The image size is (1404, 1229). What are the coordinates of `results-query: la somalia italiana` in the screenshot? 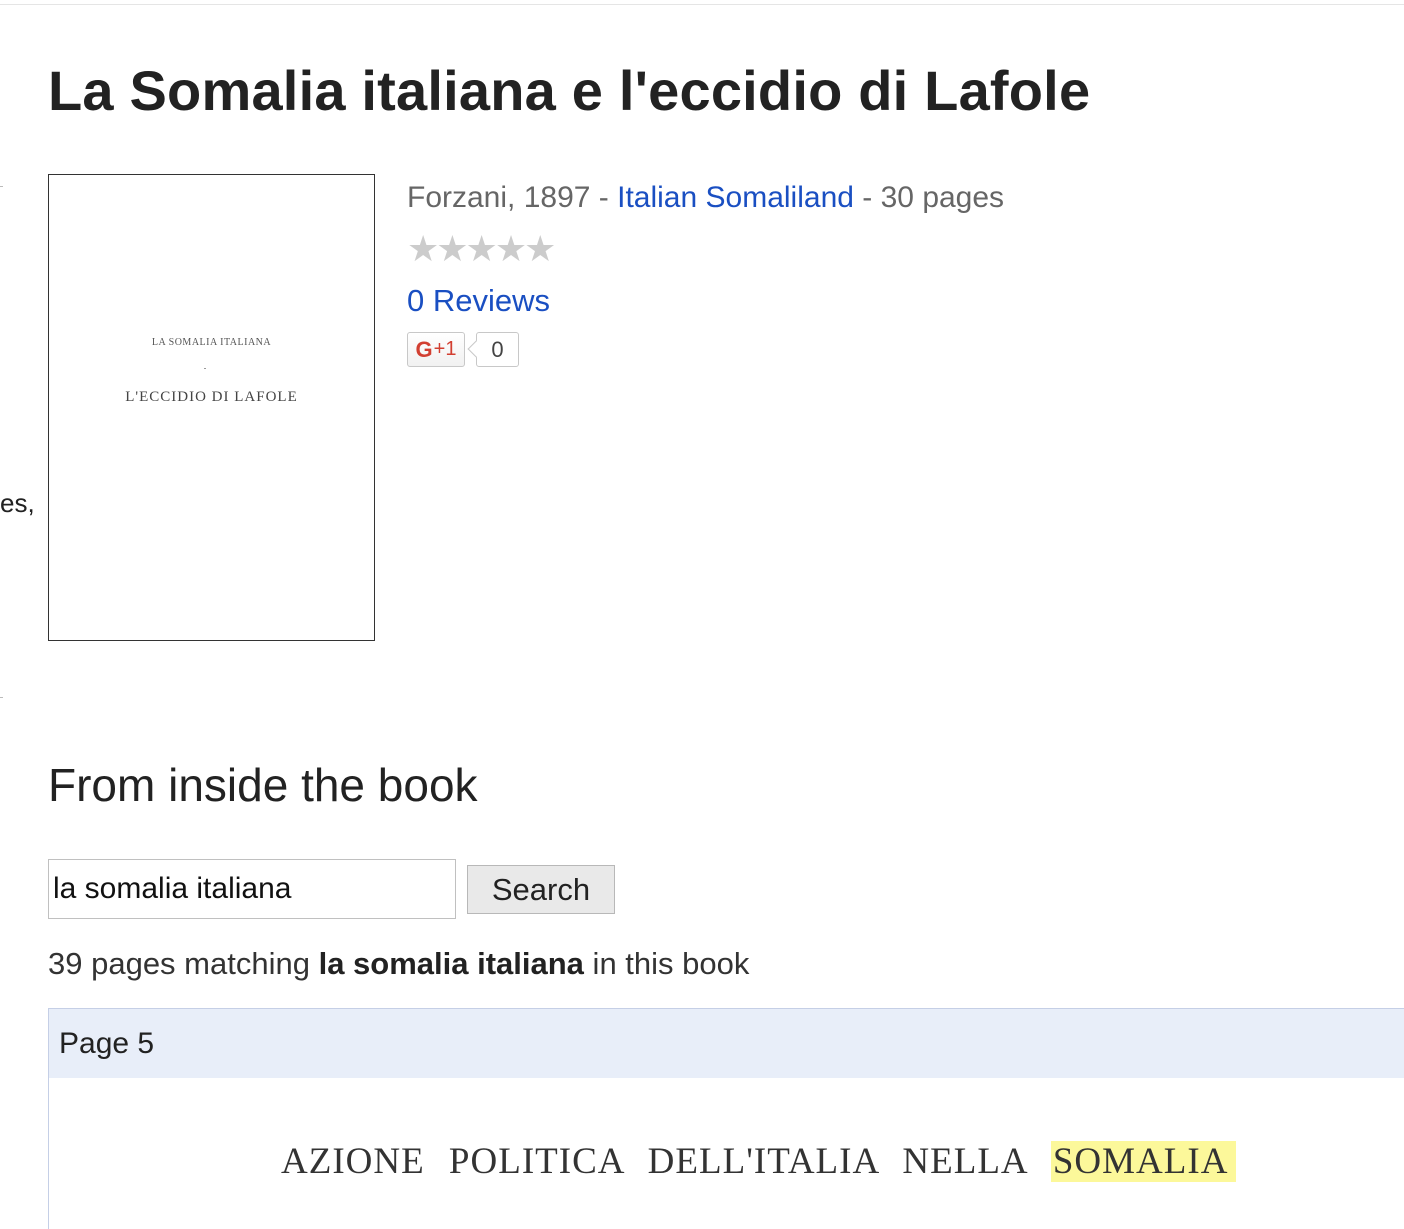 It's located at (451, 963).